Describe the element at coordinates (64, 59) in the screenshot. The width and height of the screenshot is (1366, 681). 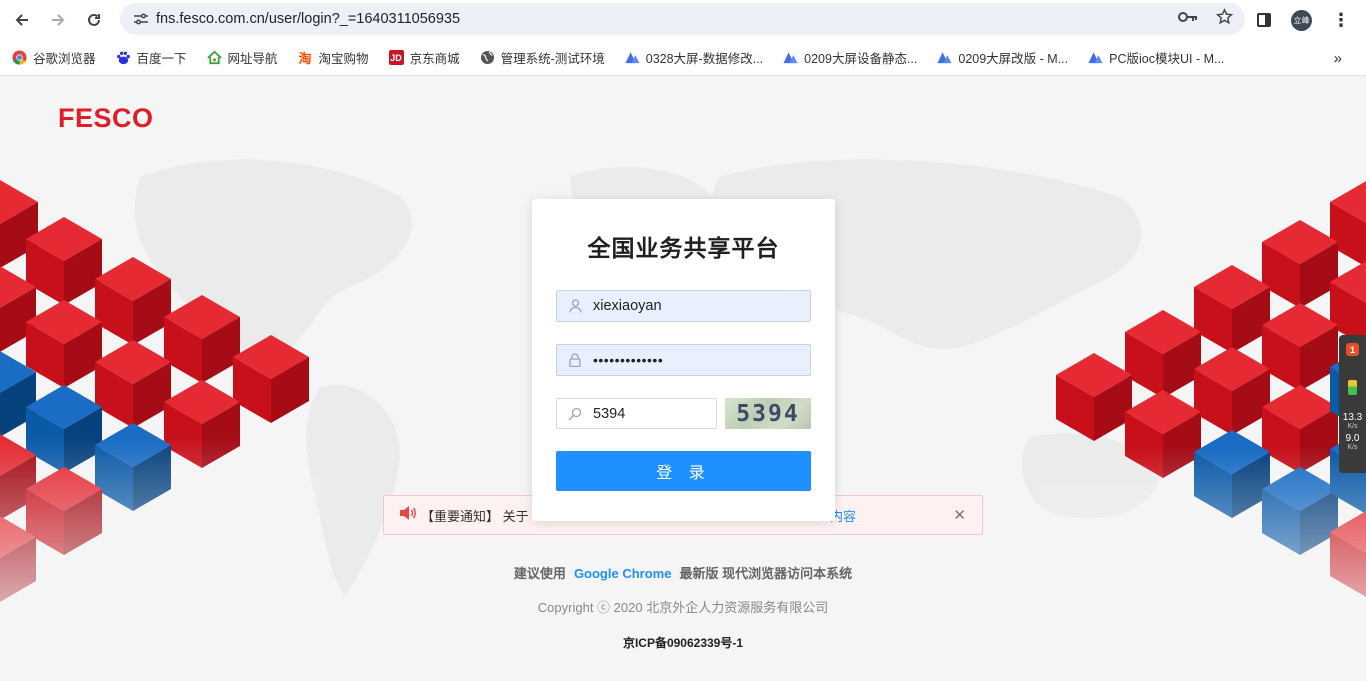
I see `bookmark-label: 谷歌浏览器` at that location.